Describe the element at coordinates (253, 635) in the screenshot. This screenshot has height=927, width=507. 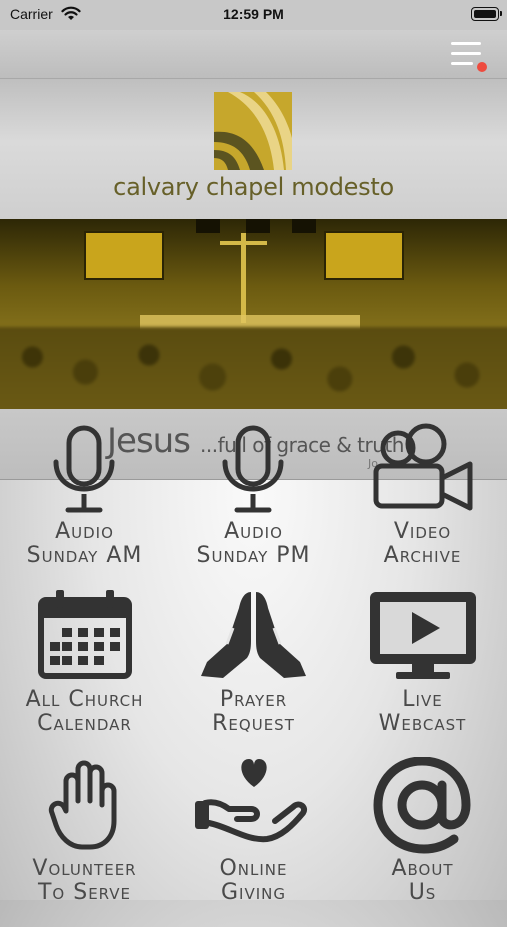
I see `praying-hands-icon` at that location.